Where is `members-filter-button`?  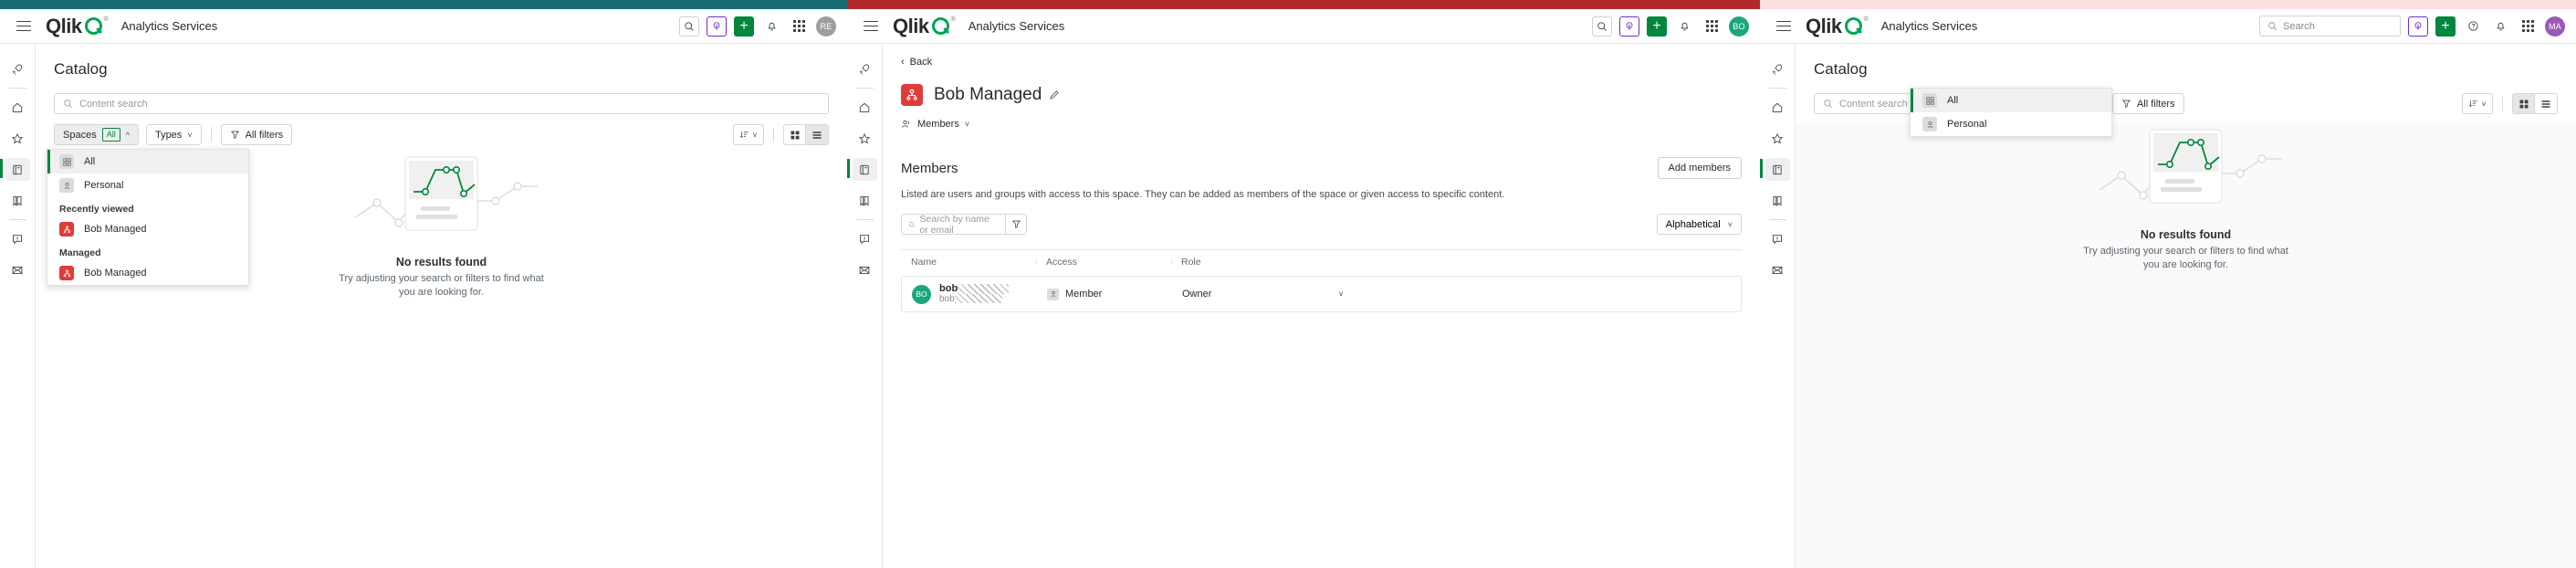 members-filter-button is located at coordinates (1016, 224).